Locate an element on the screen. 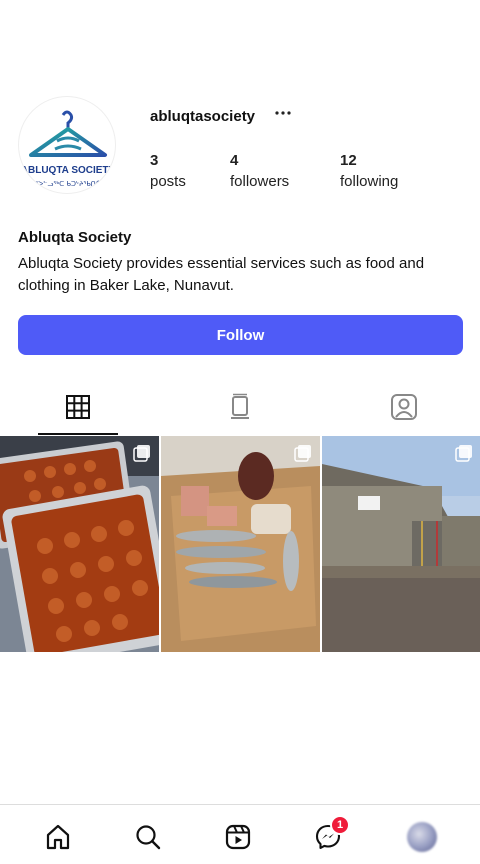 This screenshot has height=864, width=480. post-image-fish-meat is located at coordinates (240, 544).